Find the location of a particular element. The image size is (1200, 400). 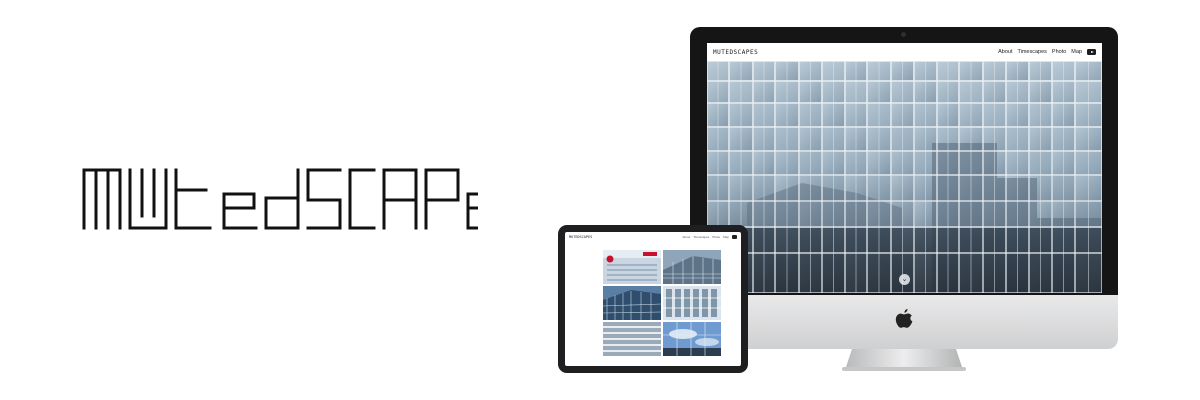

mutedscapes-logo is located at coordinates (280, 199).